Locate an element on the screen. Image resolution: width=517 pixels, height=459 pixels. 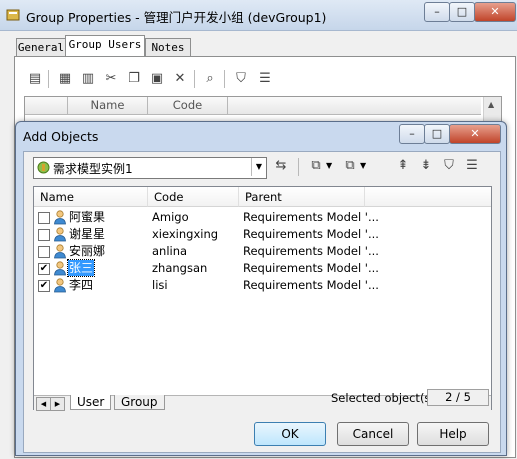
row-code: Amigo is located at coordinates (170, 217).